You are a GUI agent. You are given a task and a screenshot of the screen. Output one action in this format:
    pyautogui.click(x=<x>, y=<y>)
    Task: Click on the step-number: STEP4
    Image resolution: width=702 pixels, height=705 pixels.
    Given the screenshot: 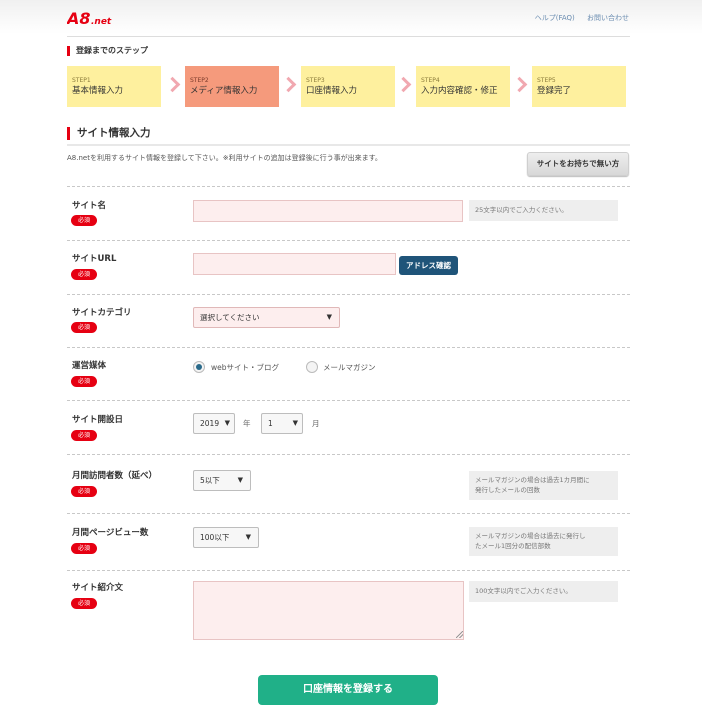 What is the action you would take?
    pyautogui.click(x=430, y=80)
    